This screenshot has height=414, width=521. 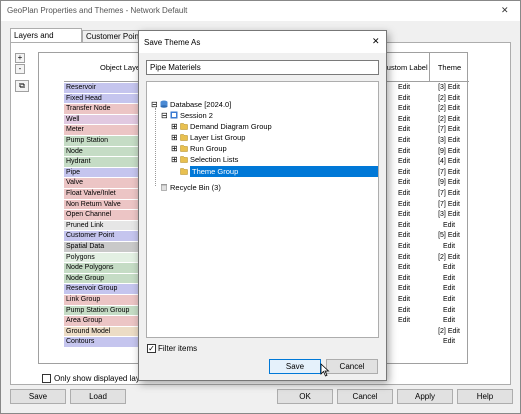 What do you see at coordinates (101, 279) in the screenshot?
I see `layer-name-cell: Node Group` at bounding box center [101, 279].